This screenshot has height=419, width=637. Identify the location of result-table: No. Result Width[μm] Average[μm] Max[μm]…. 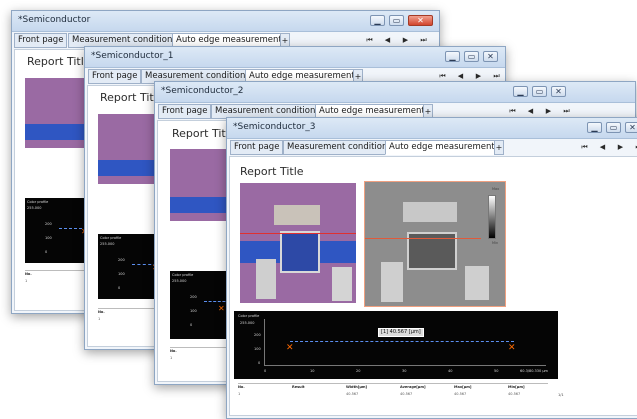
(393, 393).